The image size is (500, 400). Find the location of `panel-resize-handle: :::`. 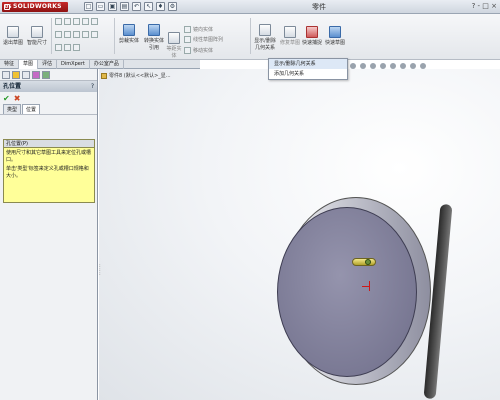

panel-resize-handle: ::: is located at coordinates (100, 270).